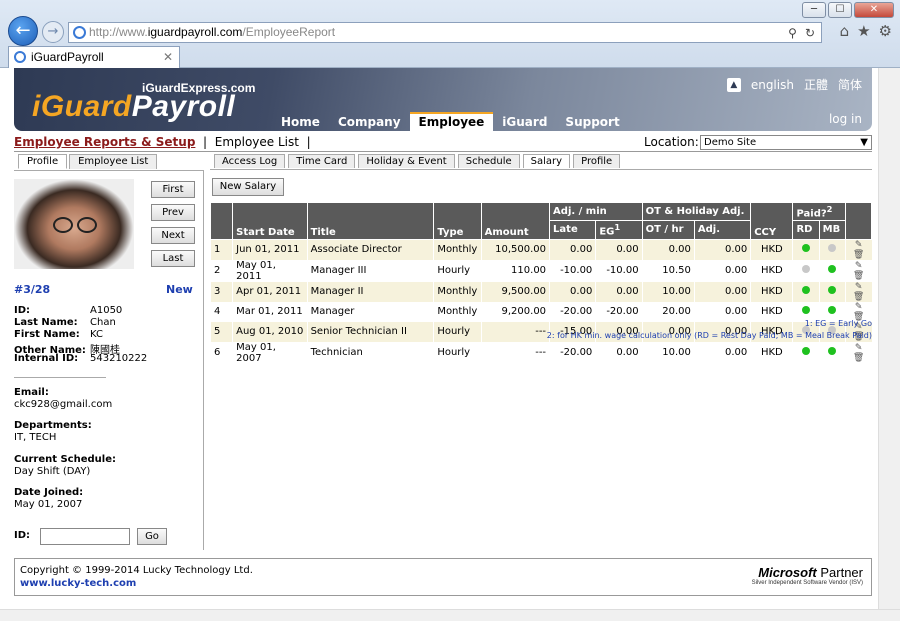 Image resolution: width=900 pixels, height=621 pixels. Describe the element at coordinates (816, 84) in the screenshot. I see `lang-traditional-link: 正體` at that location.